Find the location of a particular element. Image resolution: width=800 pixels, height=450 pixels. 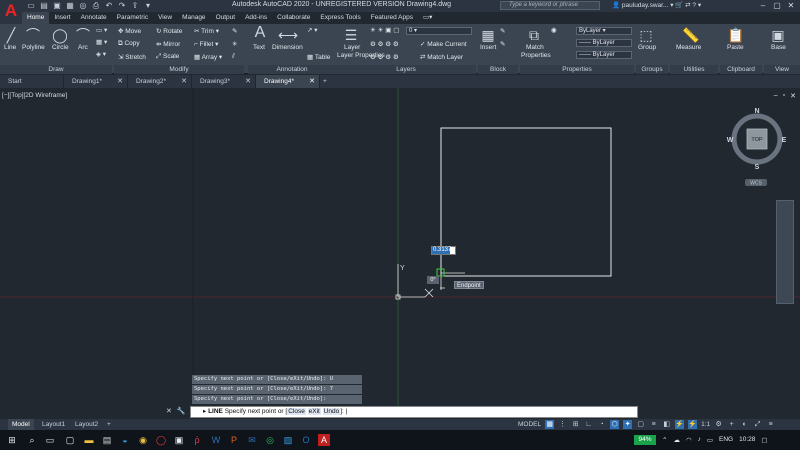

dimension-button: Dimension is located at coordinates (287, 47).